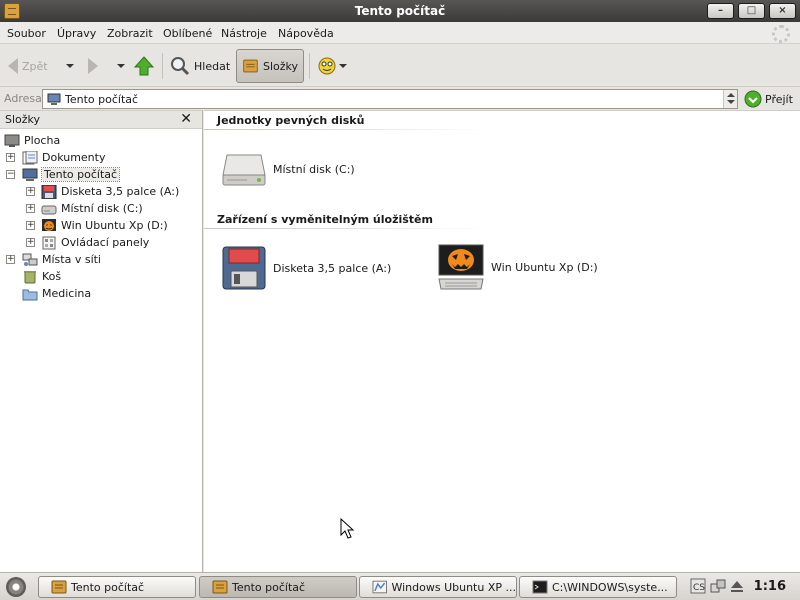  Describe the element at coordinates (332, 268) in the screenshot. I see `drive-label: Disketa 3,5 palce (A:)` at that location.